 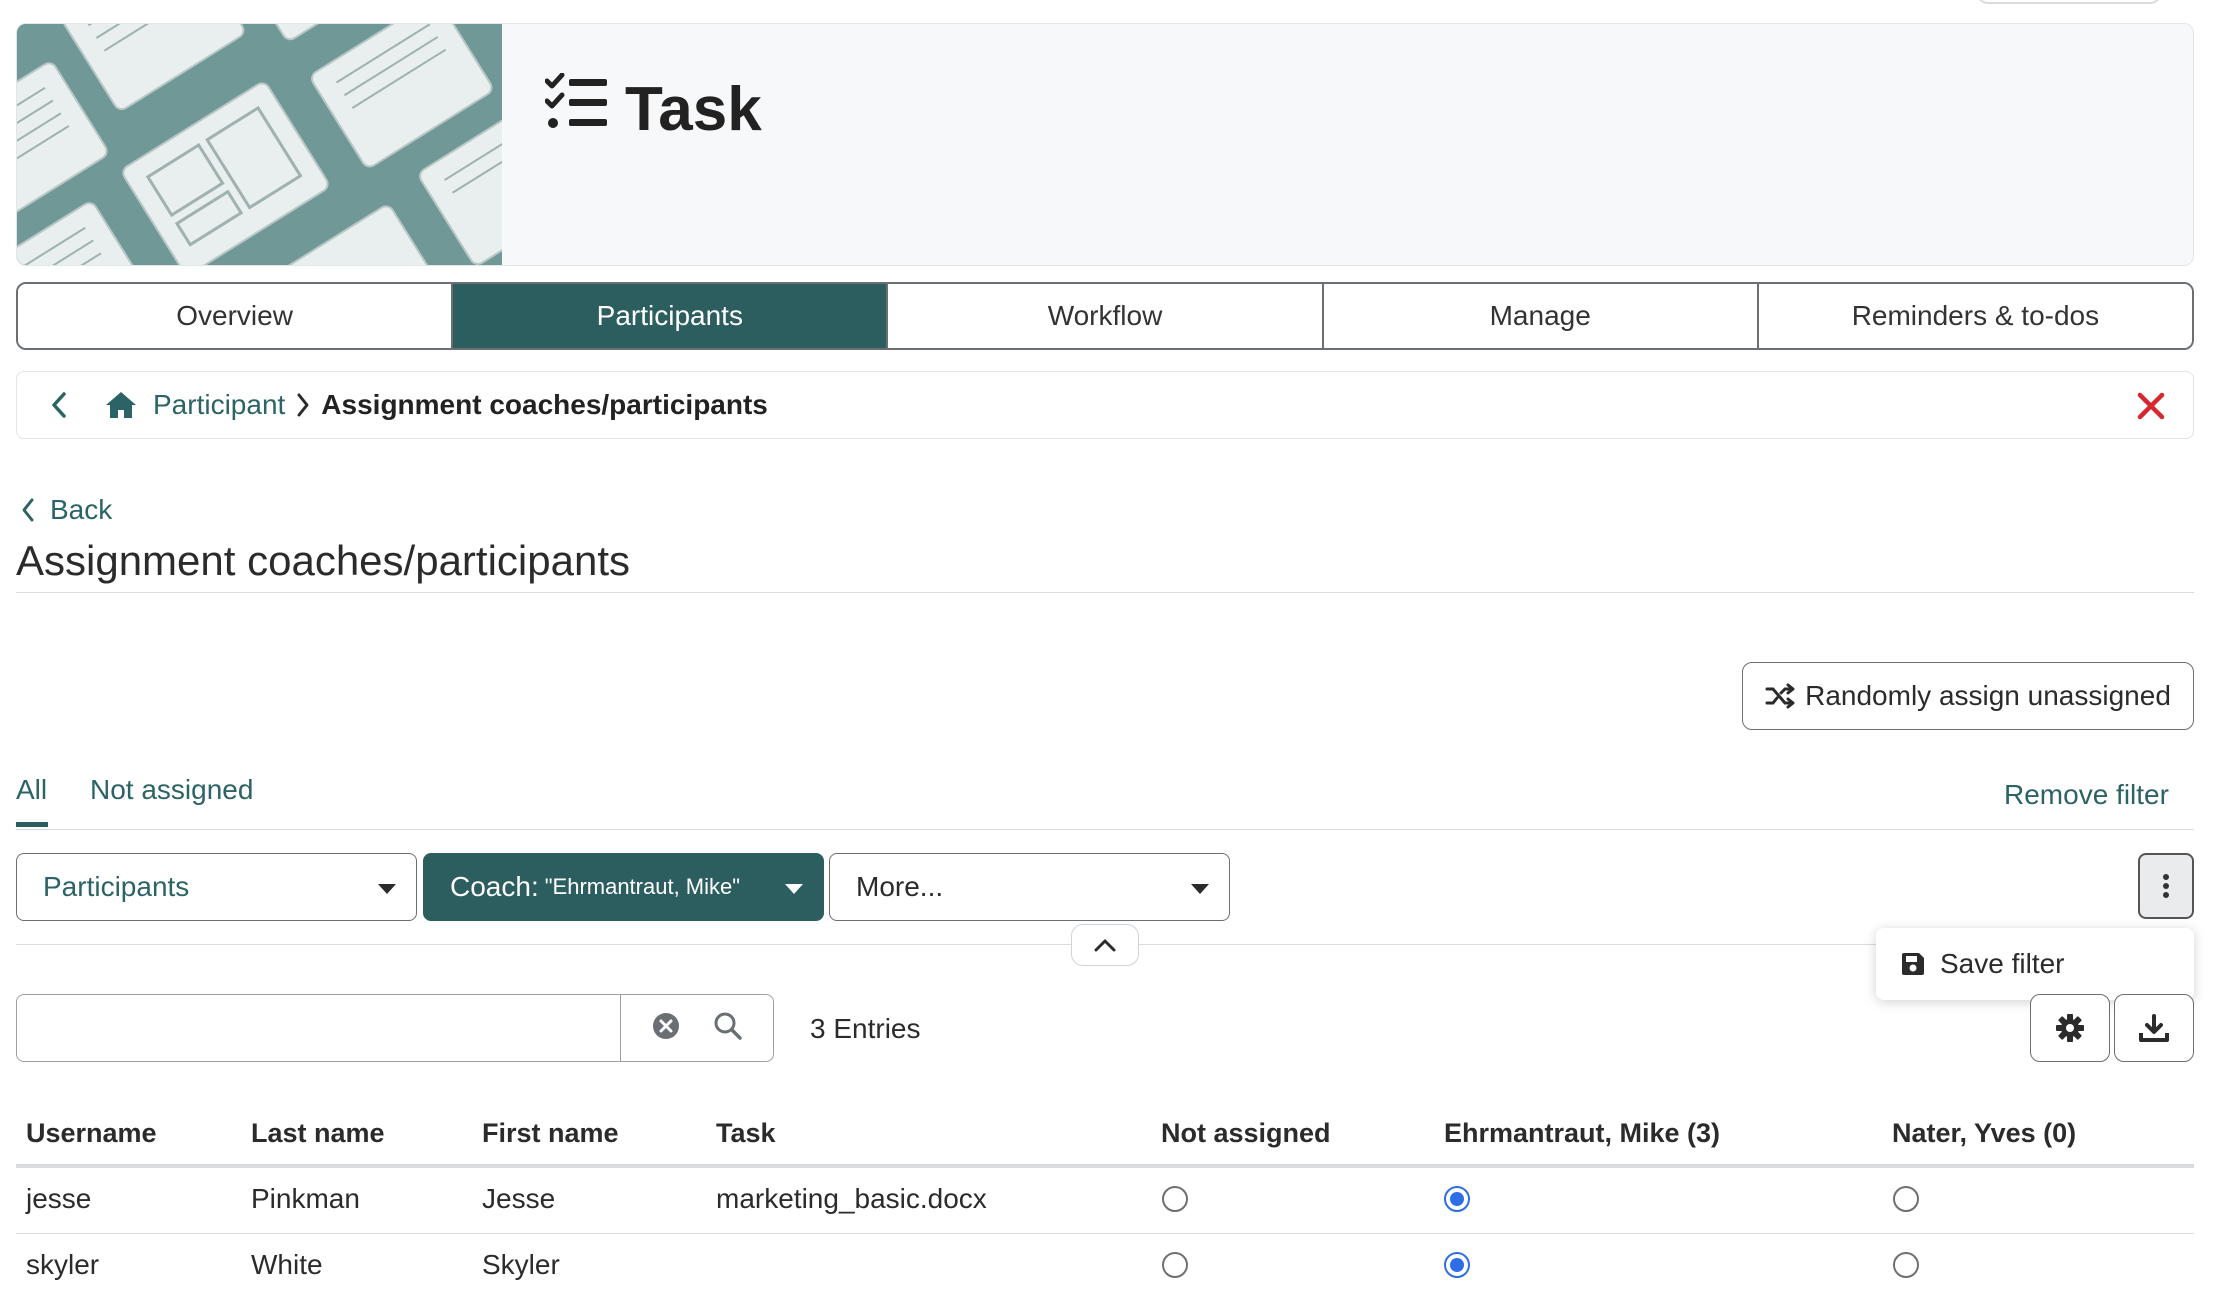 I want to click on breadcrumb-back-button, so click(x=59, y=405).